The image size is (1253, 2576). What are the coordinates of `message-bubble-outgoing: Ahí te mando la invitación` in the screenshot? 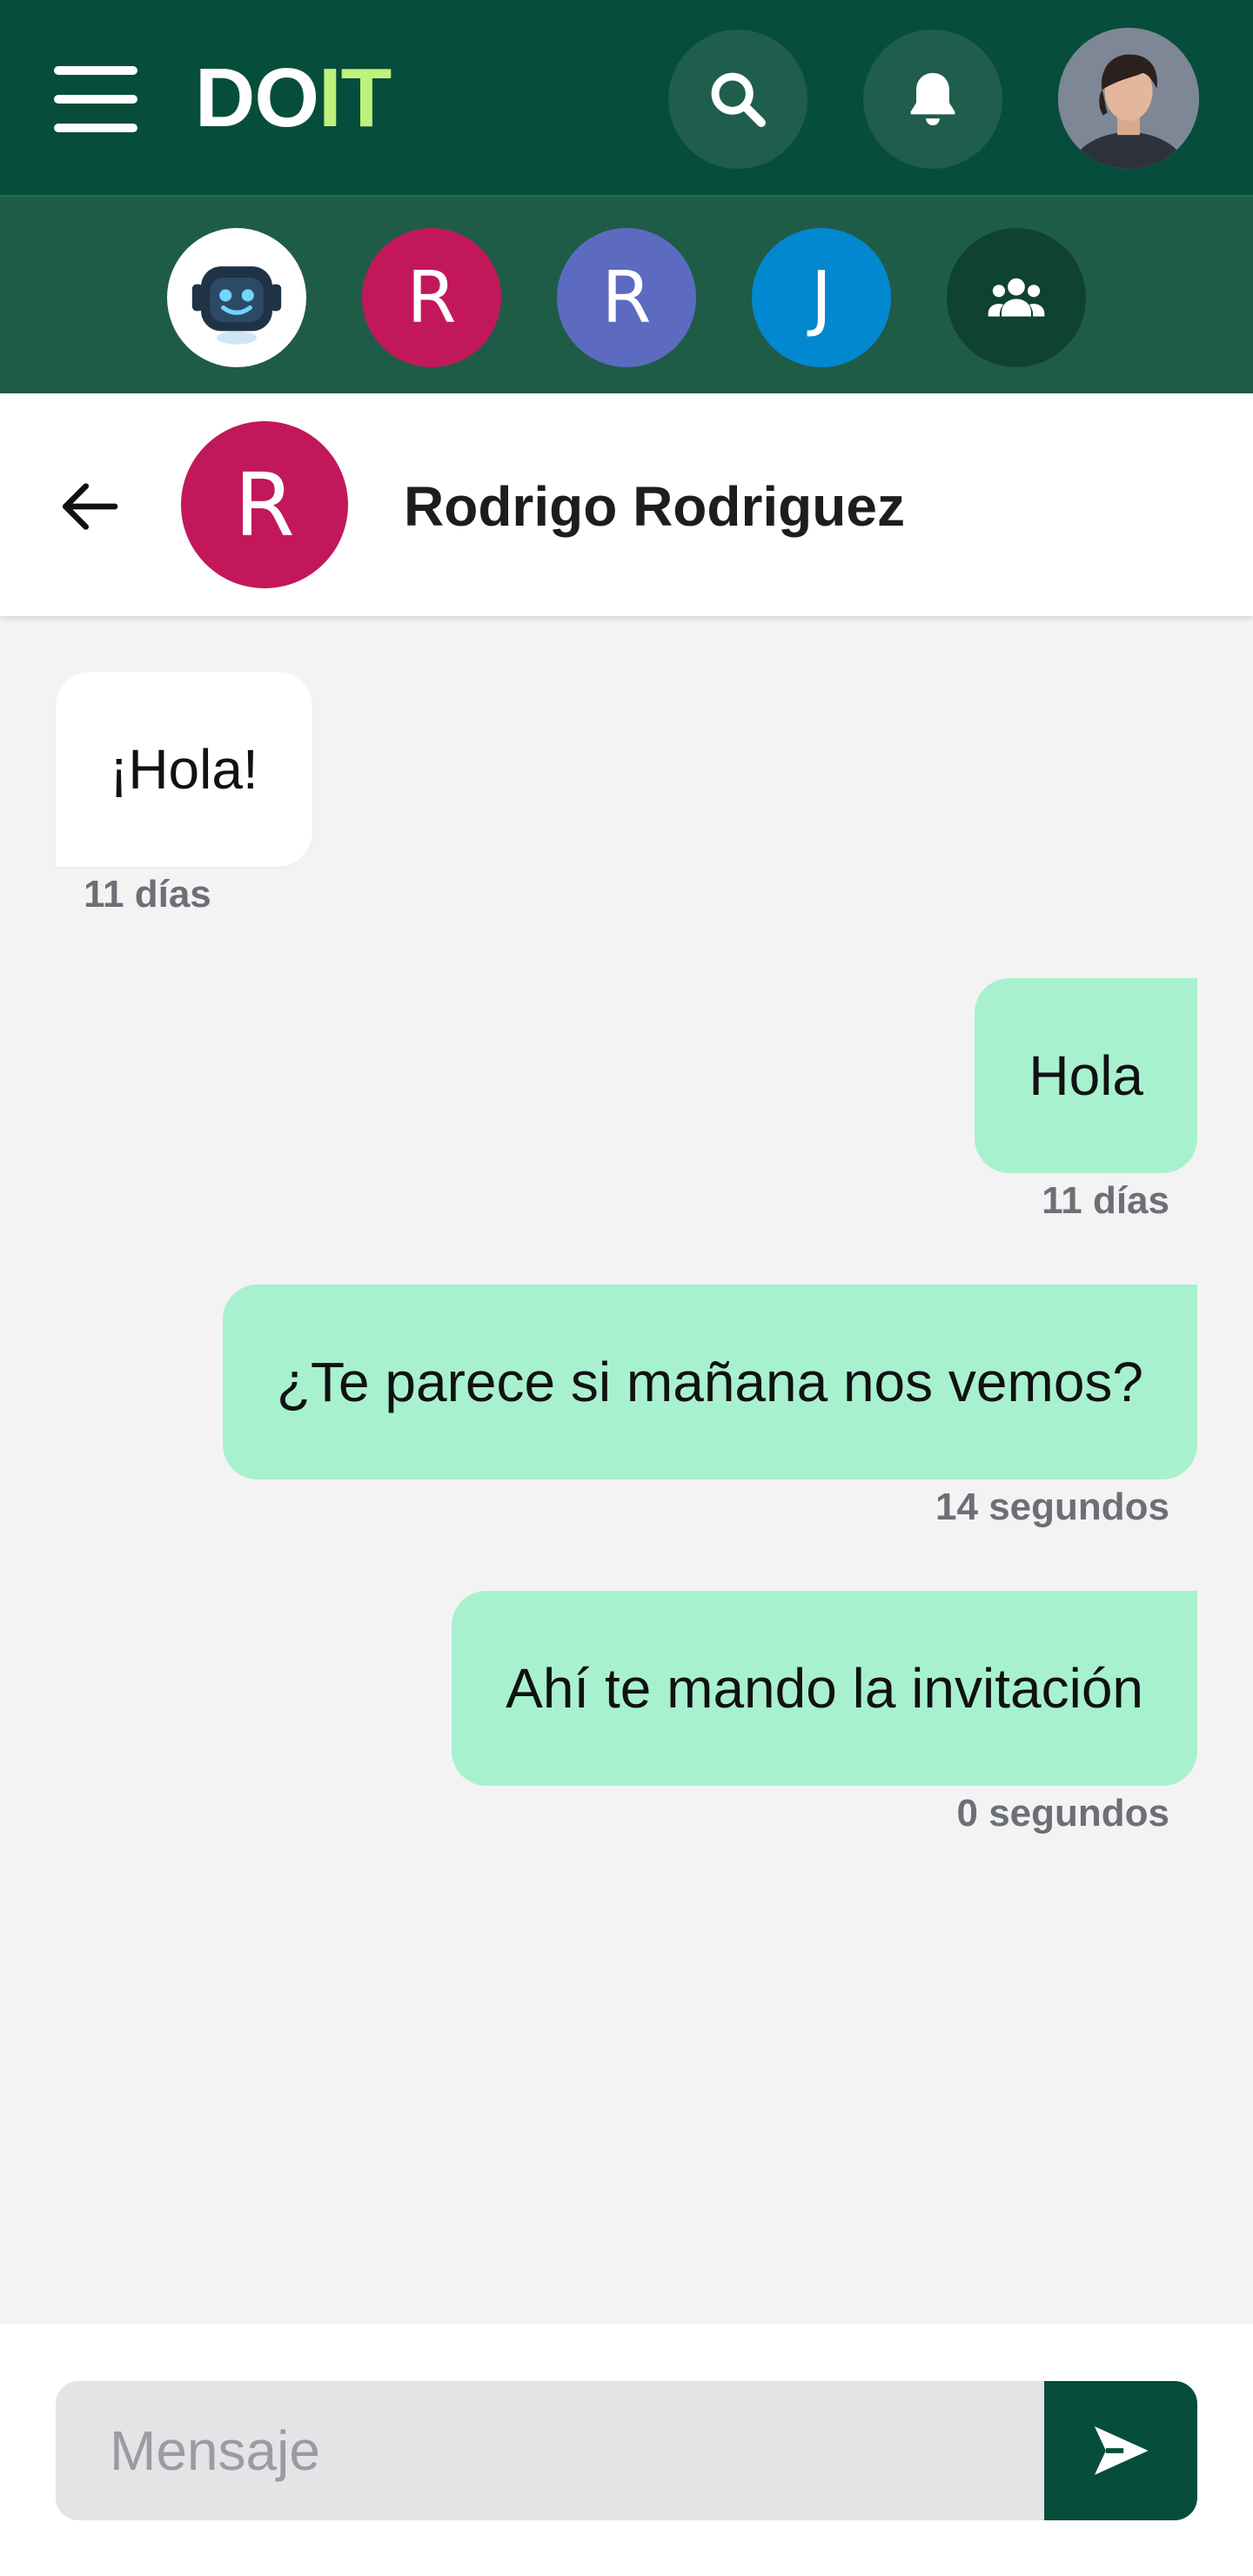 It's located at (824, 1689).